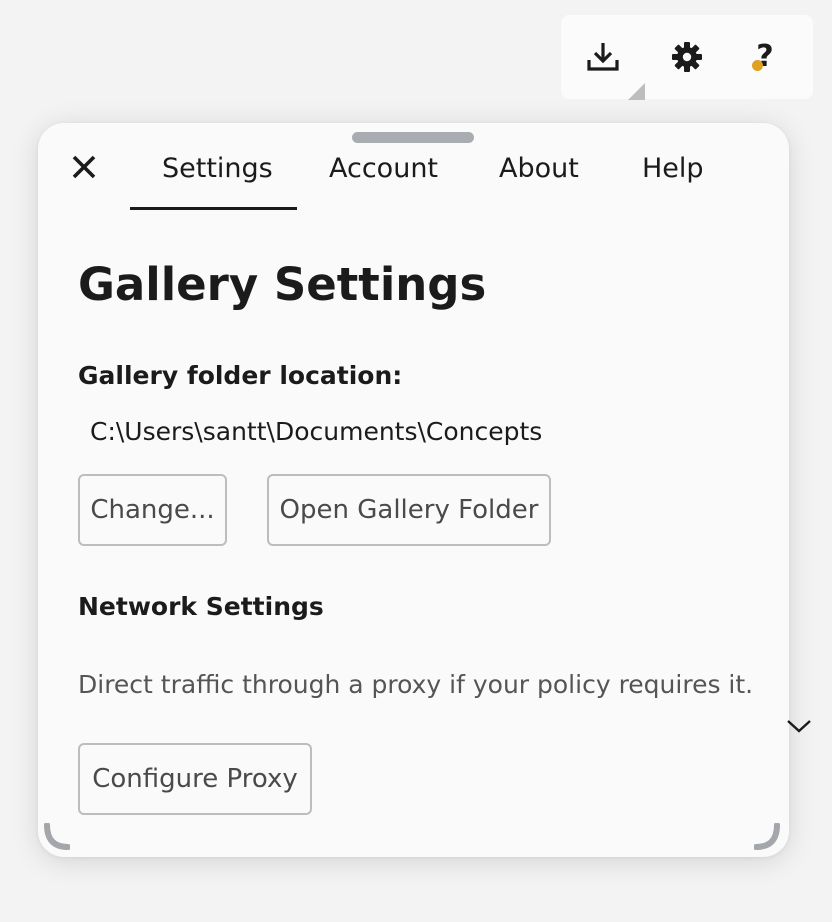 The height and width of the screenshot is (922, 832). I want to click on download-button, so click(603, 57).